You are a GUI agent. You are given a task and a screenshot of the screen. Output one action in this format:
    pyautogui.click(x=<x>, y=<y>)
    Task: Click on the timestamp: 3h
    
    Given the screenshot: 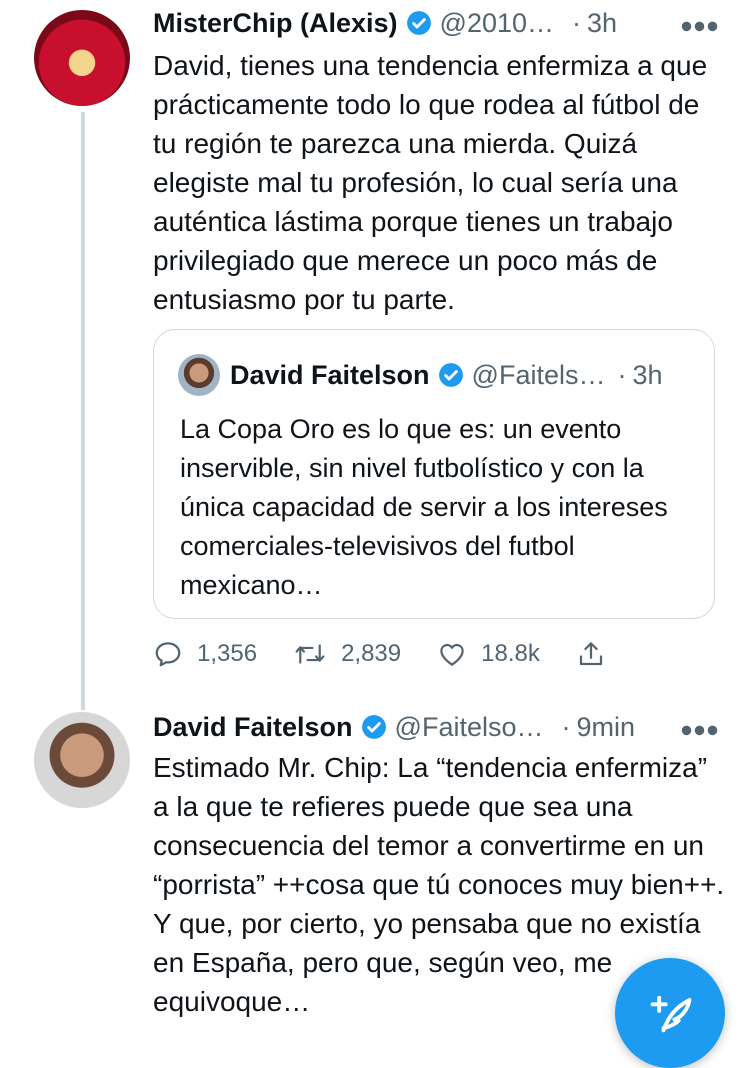 What is the action you would take?
    pyautogui.click(x=602, y=23)
    